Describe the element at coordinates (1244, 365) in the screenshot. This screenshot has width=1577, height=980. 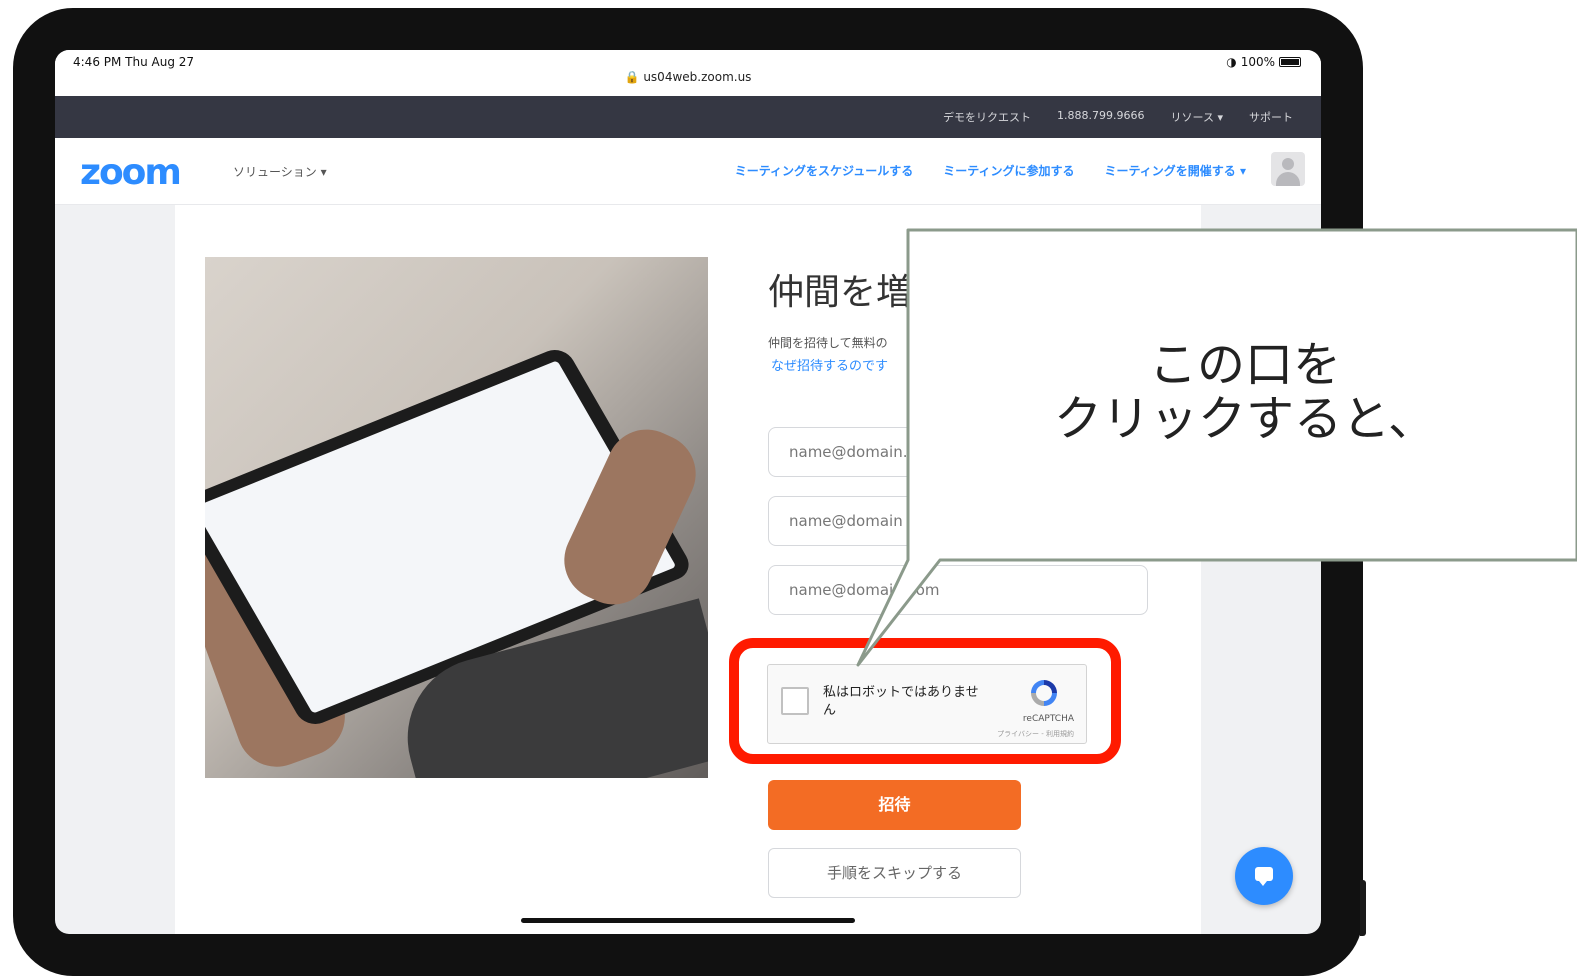
I see `callout-line-1: この口を` at that location.